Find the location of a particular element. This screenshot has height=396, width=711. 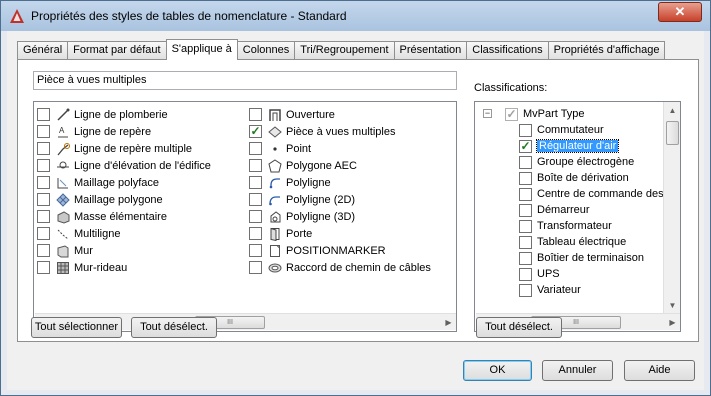

list-item: Masse élémentaire is located at coordinates (124, 216).